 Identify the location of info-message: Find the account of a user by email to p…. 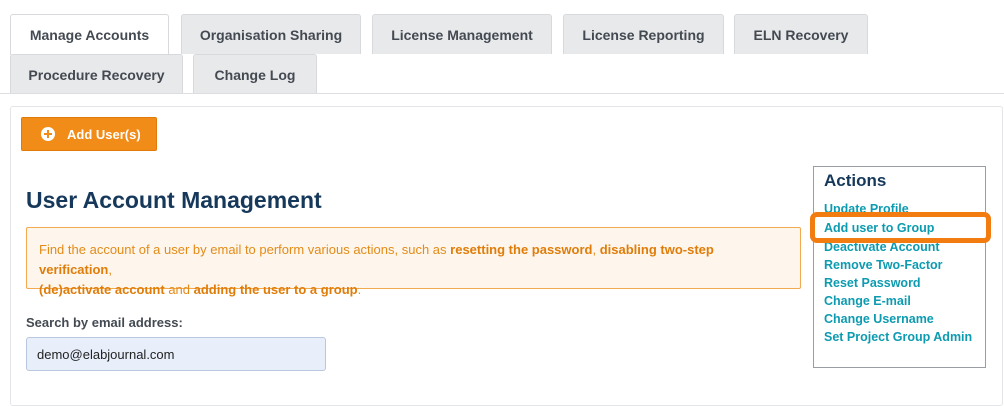
(413, 262).